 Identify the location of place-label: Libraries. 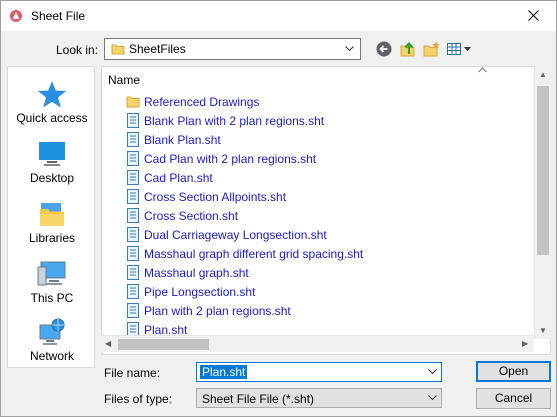
(52, 238).